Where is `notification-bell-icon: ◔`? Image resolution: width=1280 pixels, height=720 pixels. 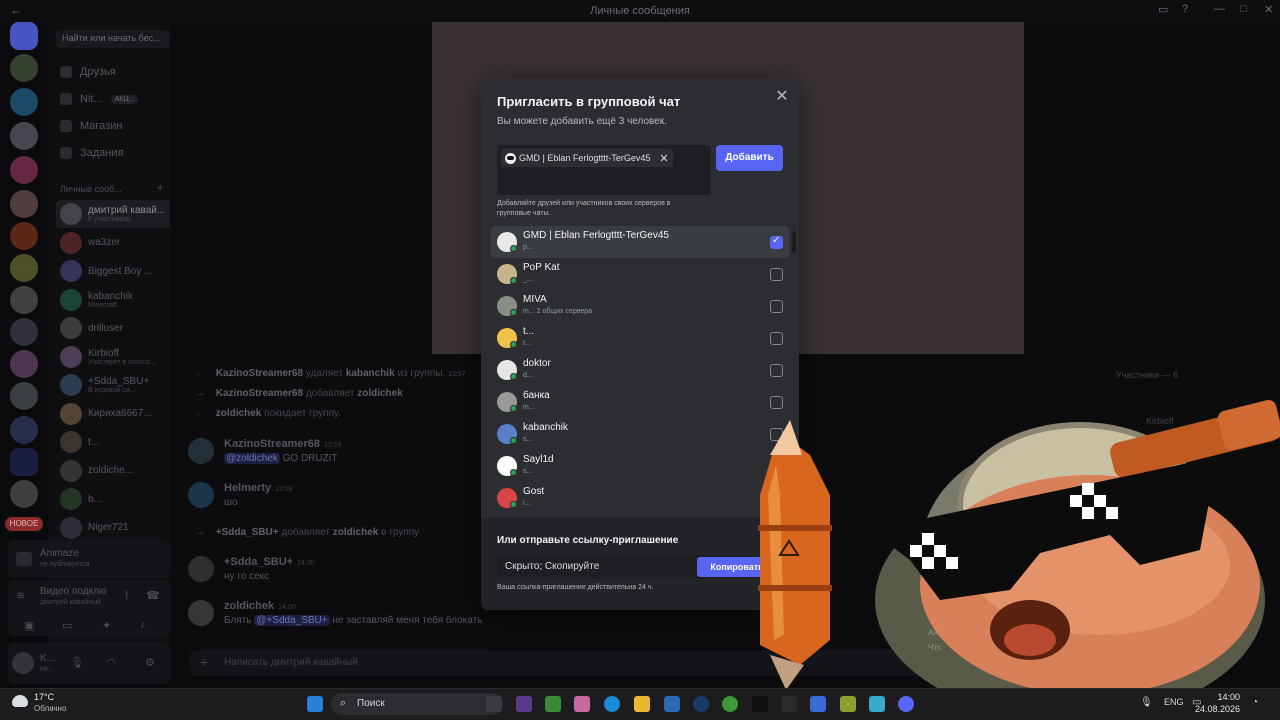
notification-bell-icon: ◔ is located at coordinates (1255, 702).